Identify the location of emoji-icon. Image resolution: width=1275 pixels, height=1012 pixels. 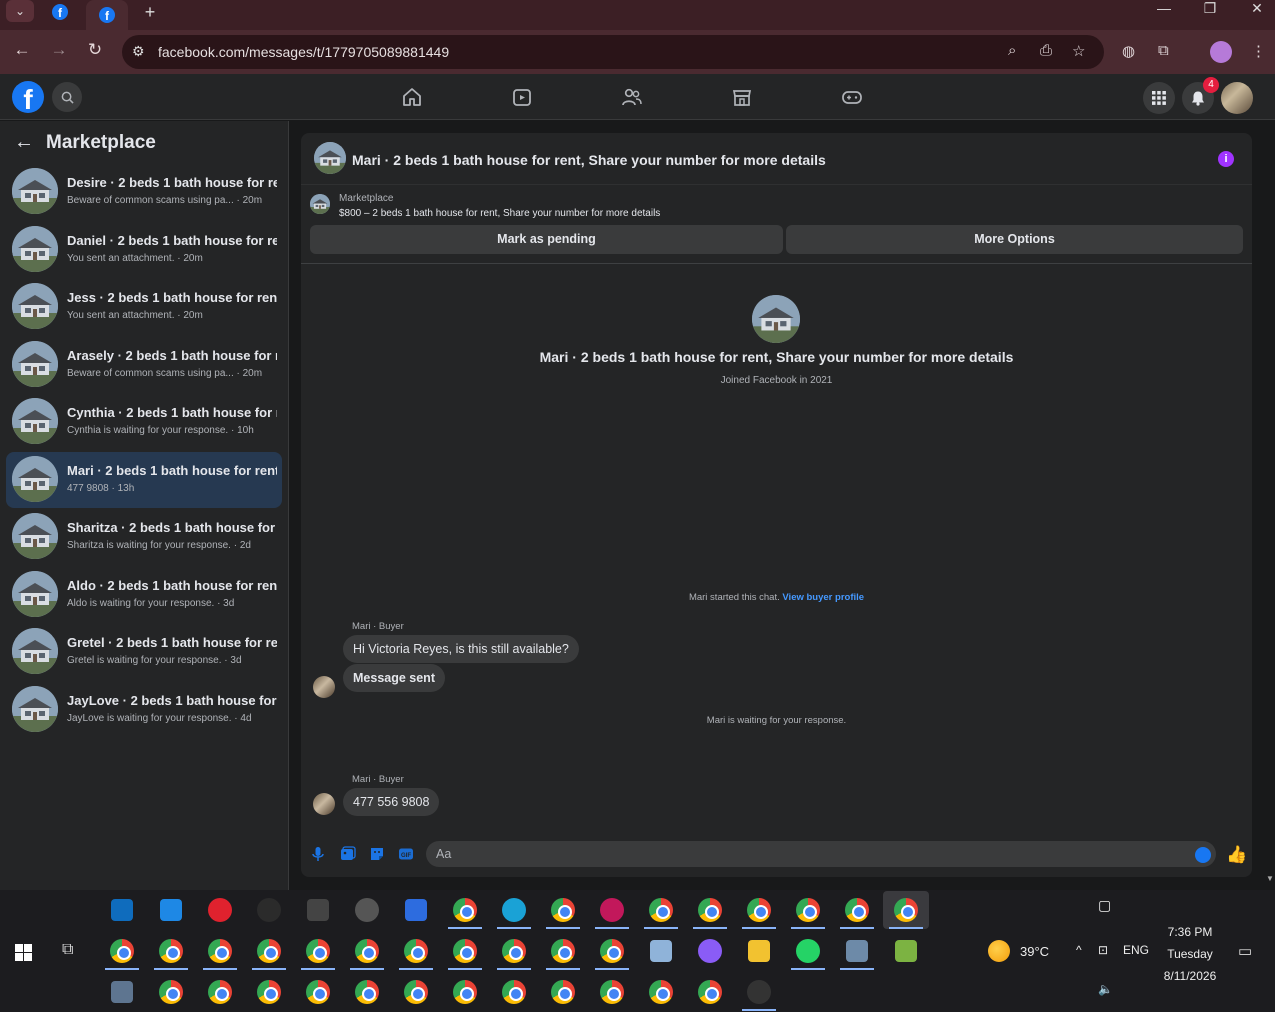
(1203, 855).